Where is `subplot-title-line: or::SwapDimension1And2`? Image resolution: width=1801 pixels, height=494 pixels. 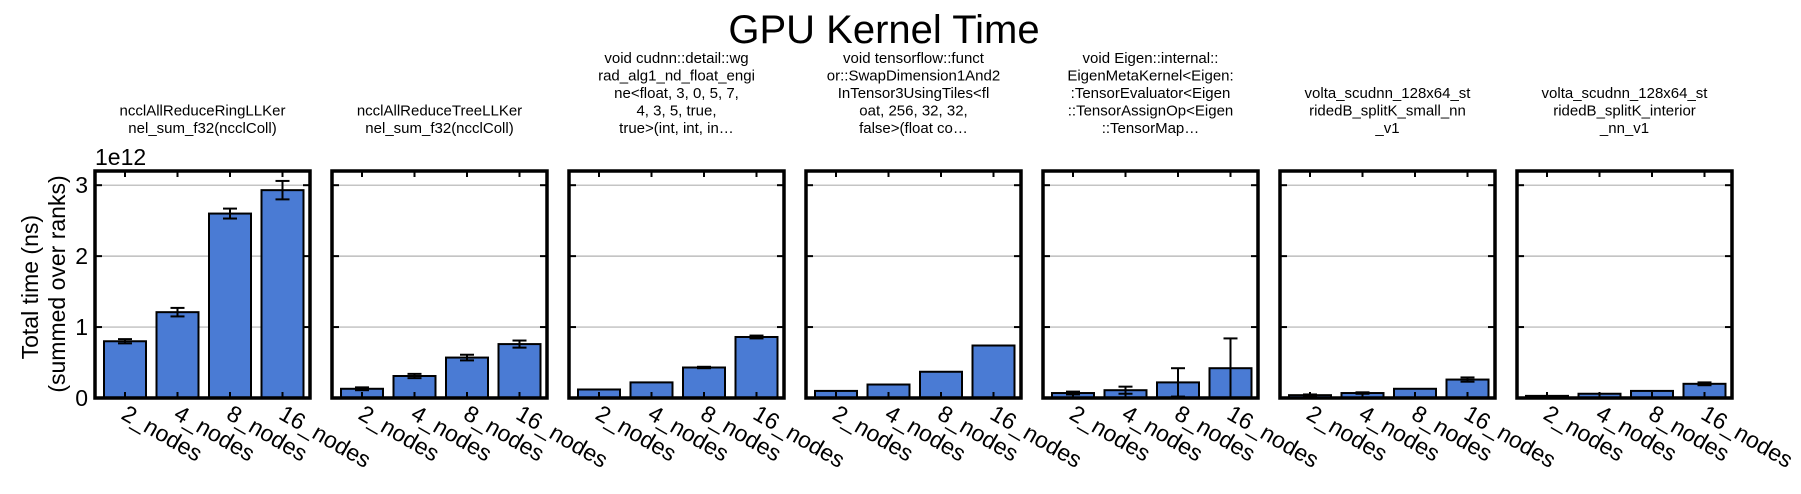 subplot-title-line: or::SwapDimension1And2 is located at coordinates (913, 76).